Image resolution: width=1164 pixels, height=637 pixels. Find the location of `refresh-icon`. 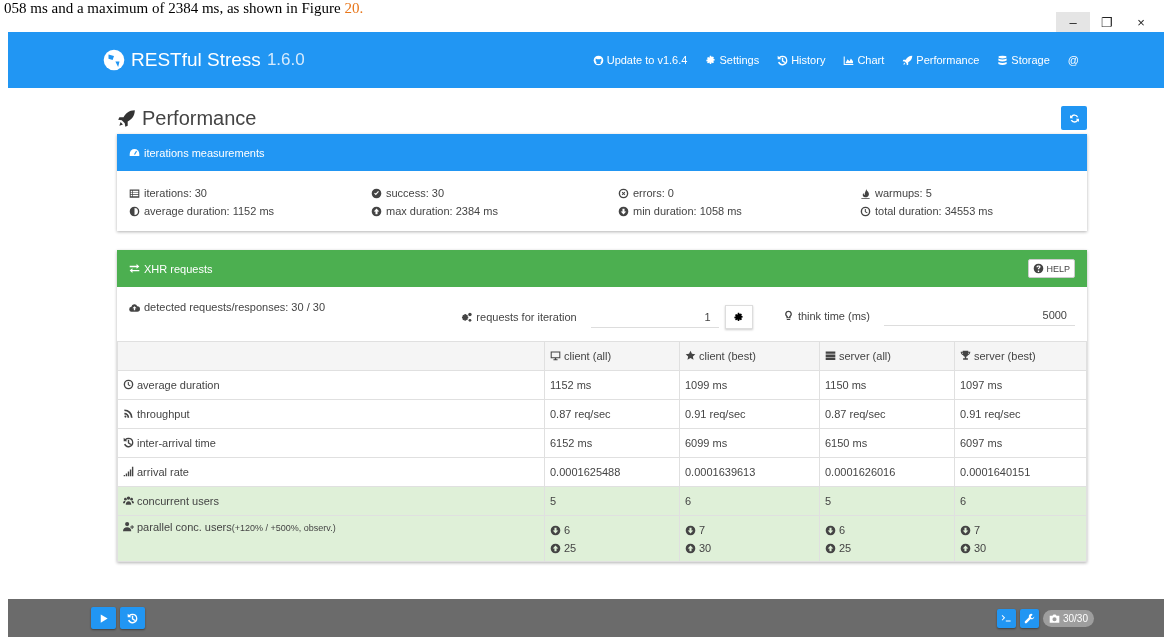

refresh-icon is located at coordinates (1074, 118).